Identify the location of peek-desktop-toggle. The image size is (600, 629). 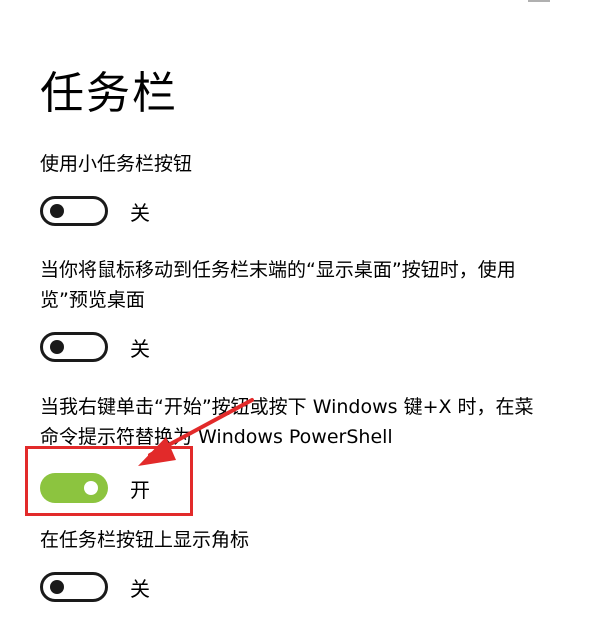
(74, 347).